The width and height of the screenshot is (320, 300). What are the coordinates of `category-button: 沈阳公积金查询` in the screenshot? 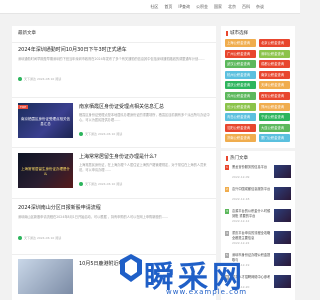 It's located at (240, 127).